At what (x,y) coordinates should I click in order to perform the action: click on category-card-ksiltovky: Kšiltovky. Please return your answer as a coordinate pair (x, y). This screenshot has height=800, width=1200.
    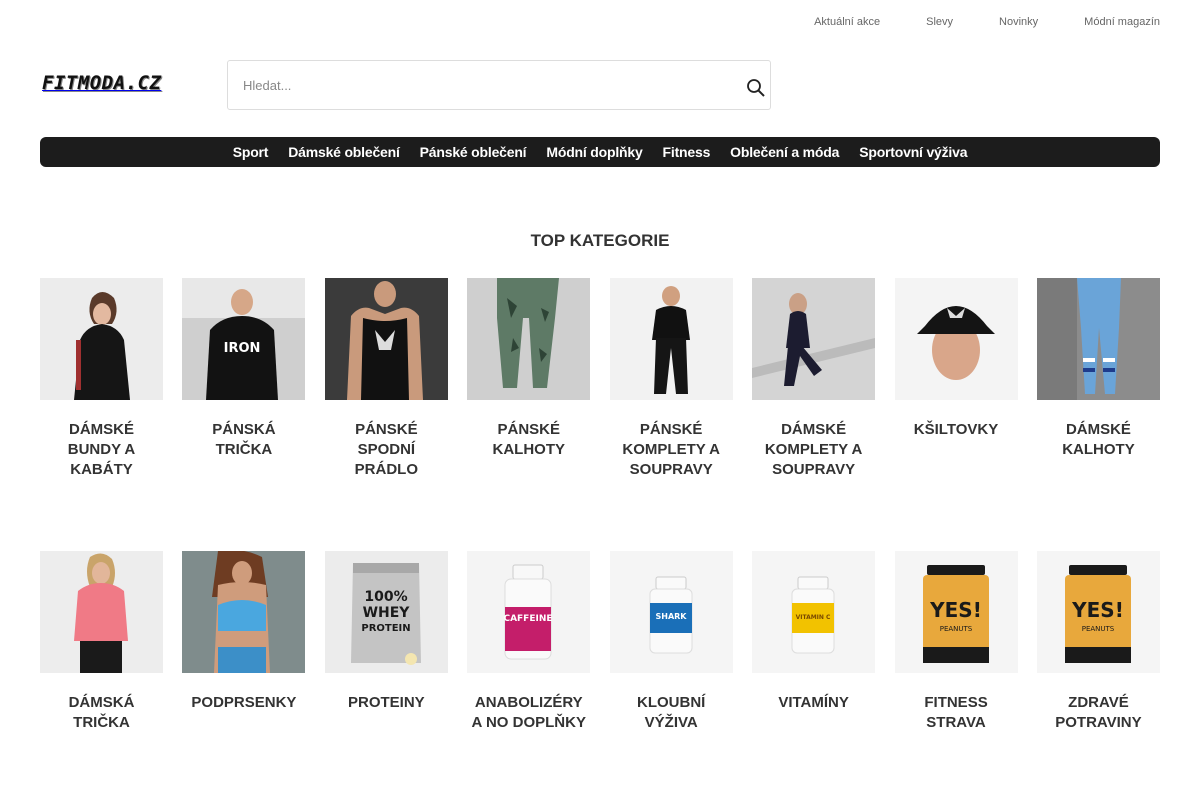
    Looking at the image, I should click on (956, 379).